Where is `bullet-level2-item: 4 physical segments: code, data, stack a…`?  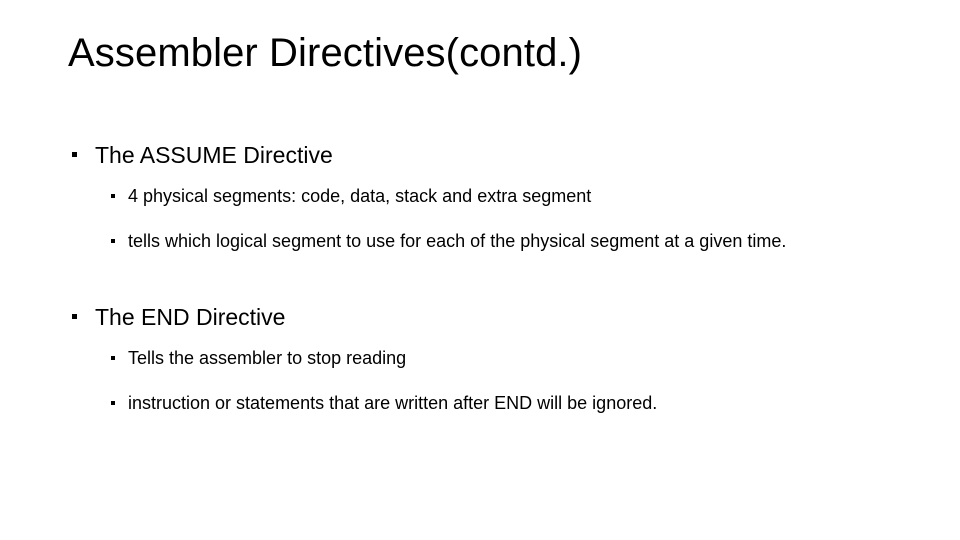
bullet-level2-item: 4 physical segments: code, data, stack a… is located at coordinates (483, 196).